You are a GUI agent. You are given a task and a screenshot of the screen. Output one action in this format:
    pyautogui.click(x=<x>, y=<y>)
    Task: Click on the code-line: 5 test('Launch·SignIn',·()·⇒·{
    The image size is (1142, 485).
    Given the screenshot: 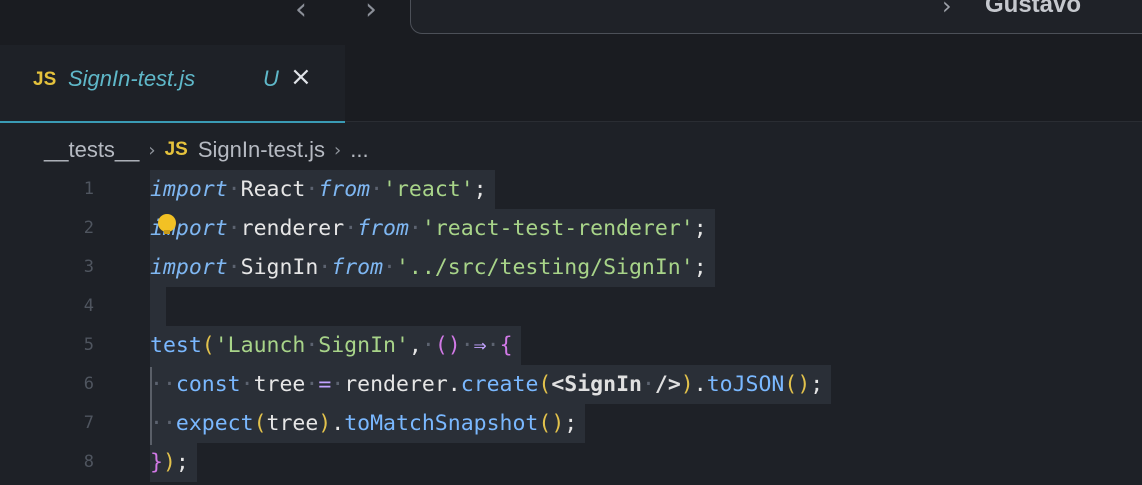 What is the action you would take?
    pyautogui.click(x=571, y=345)
    